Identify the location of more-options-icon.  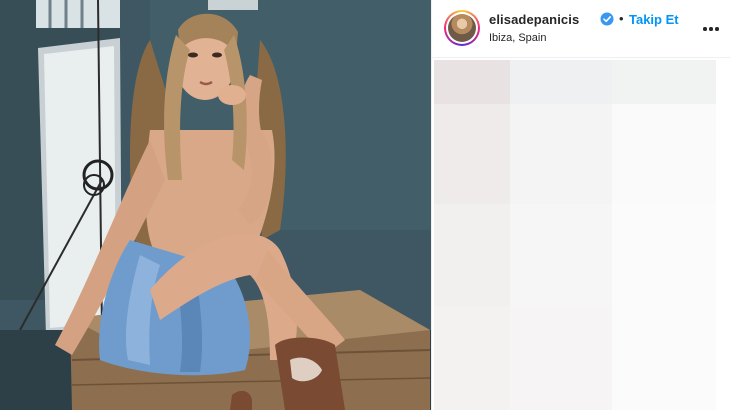
(711, 29).